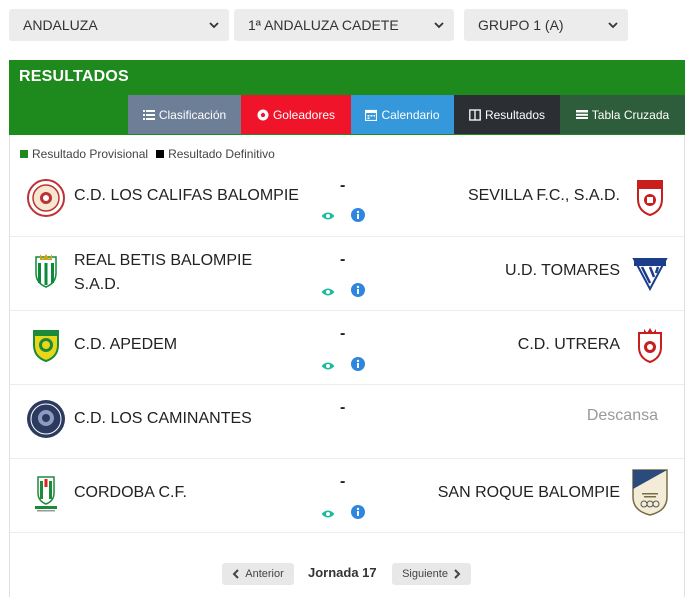  I want to click on home-team: CORDOBA C.F., so click(130, 493).